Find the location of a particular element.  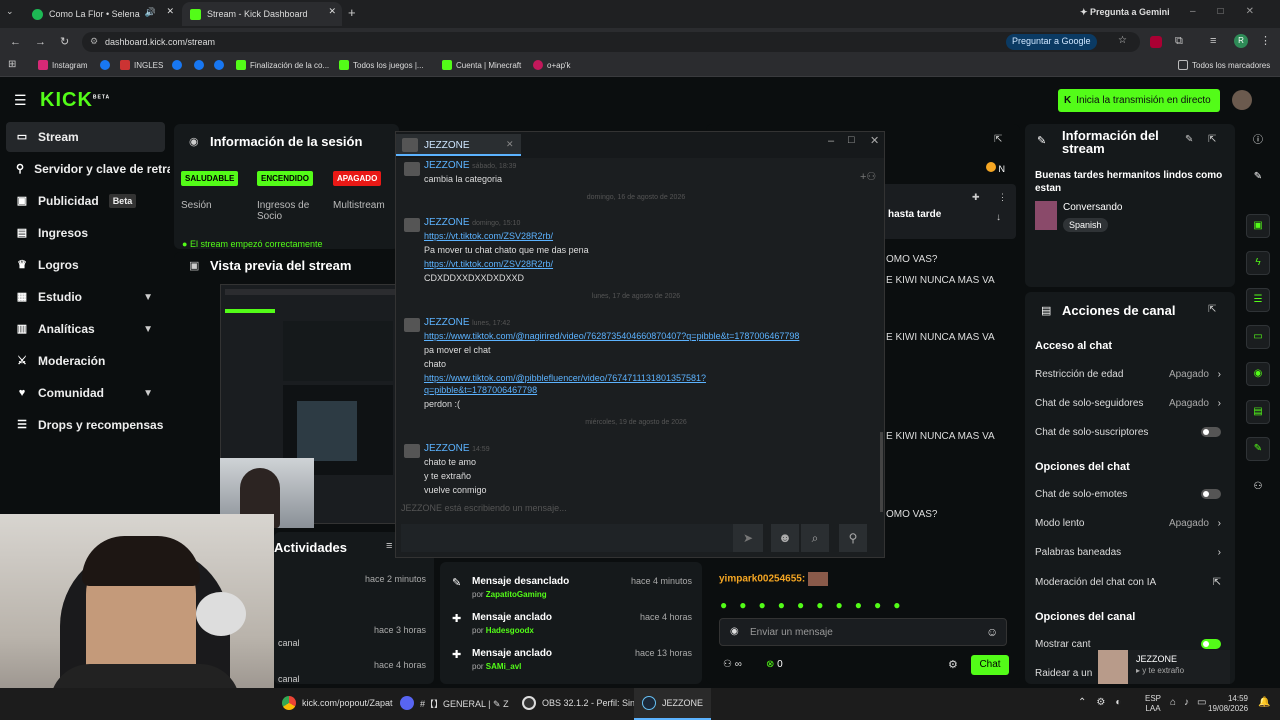

message-notification: JEZZONE ▸ y te extraño is located at coordinates (1164, 667).